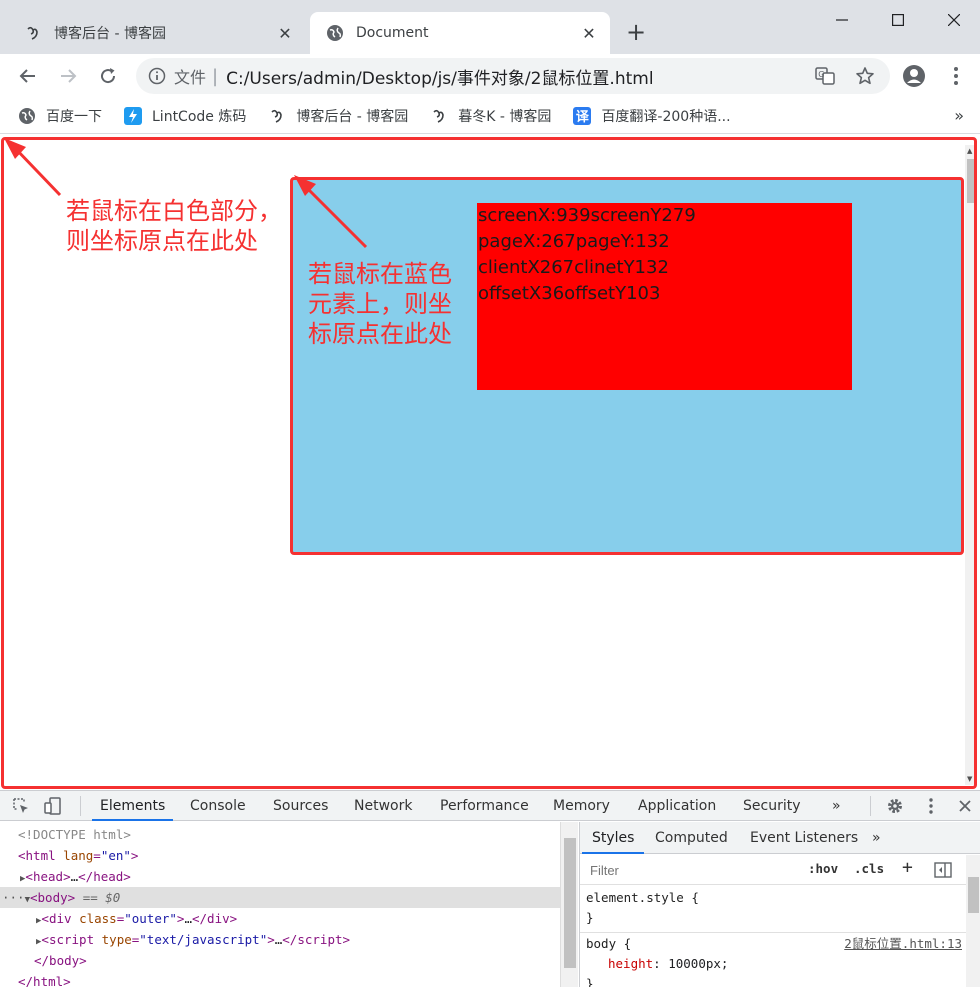 The width and height of the screenshot is (980, 987). I want to click on settings-gear-icon, so click(895, 806).